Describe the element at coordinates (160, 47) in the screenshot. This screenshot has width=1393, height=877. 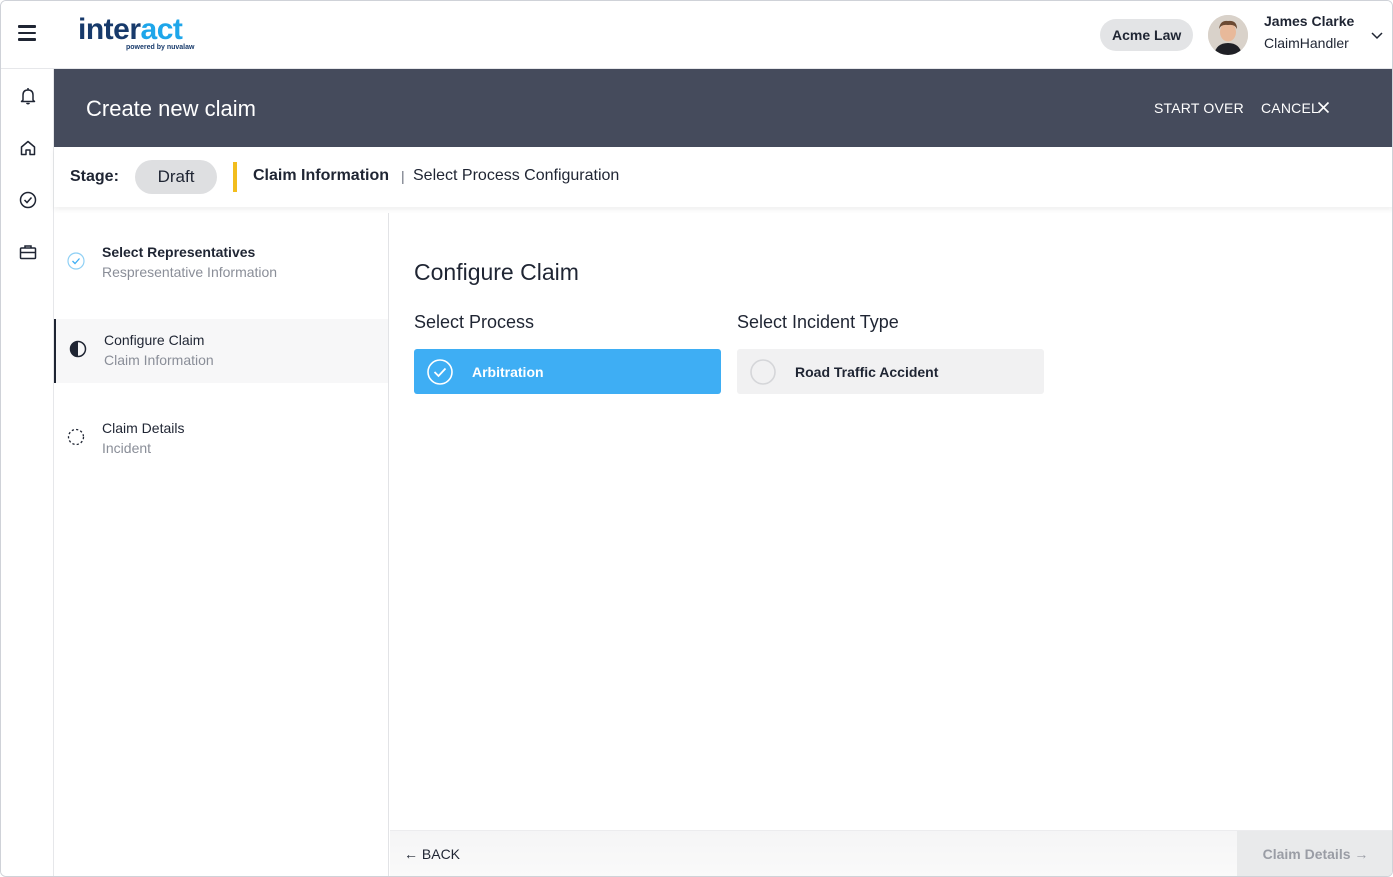
I see `logo-tagline: powered by nuvalaw` at that location.